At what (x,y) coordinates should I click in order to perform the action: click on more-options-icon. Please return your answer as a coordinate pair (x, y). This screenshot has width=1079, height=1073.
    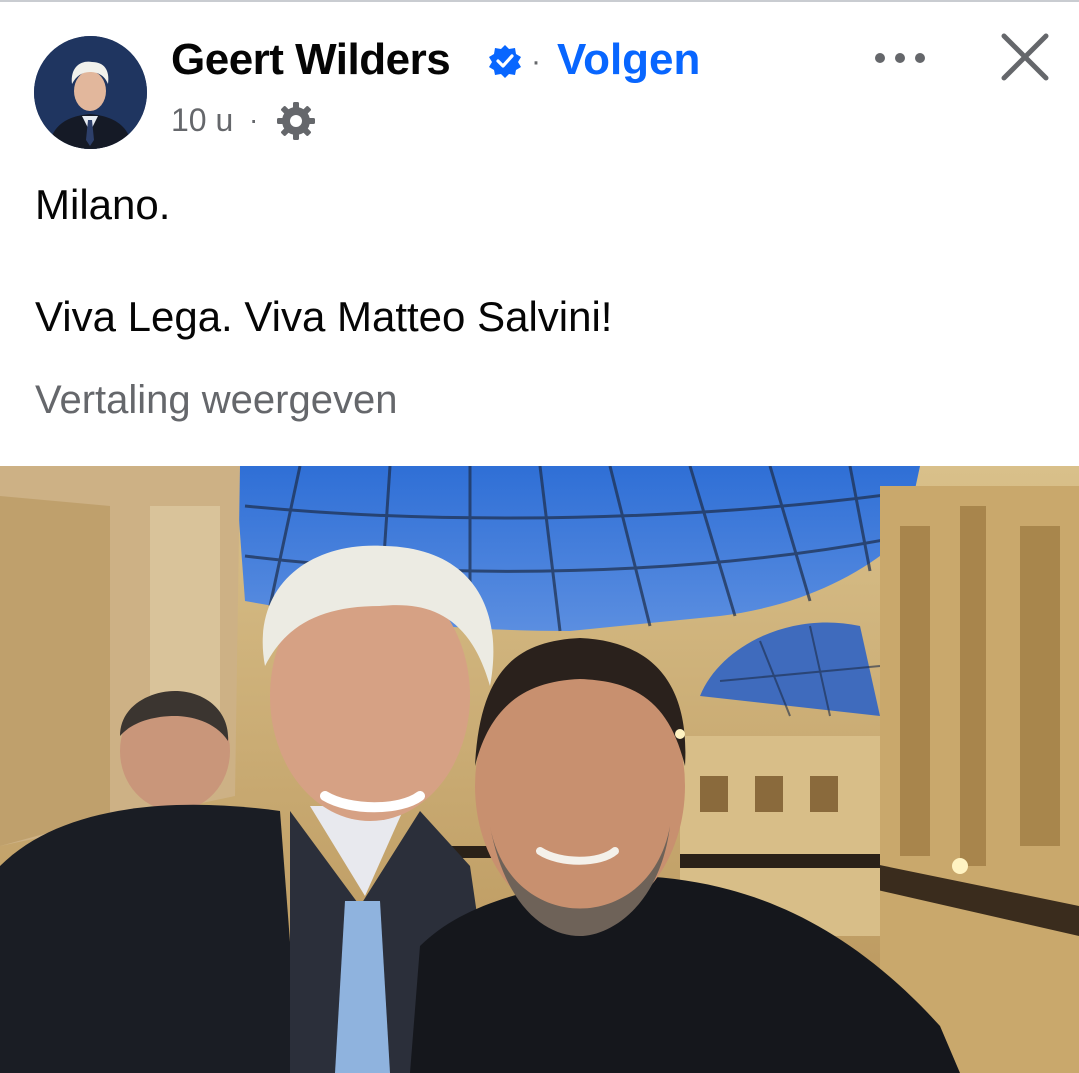
    Looking at the image, I should click on (900, 58).